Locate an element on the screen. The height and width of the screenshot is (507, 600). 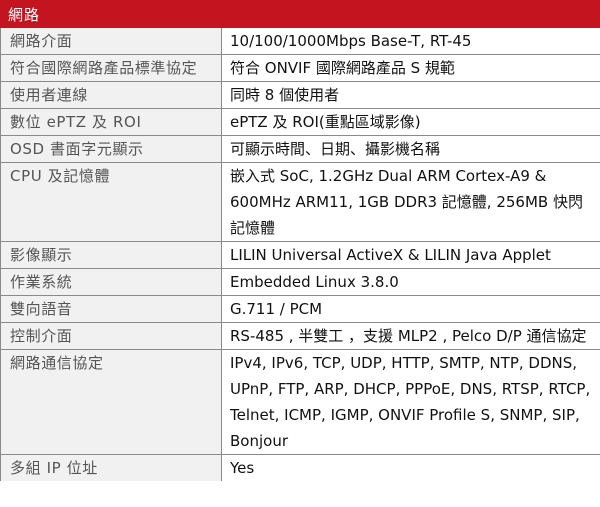
spec-value: 同時 8 個使用者 is located at coordinates (410, 95).